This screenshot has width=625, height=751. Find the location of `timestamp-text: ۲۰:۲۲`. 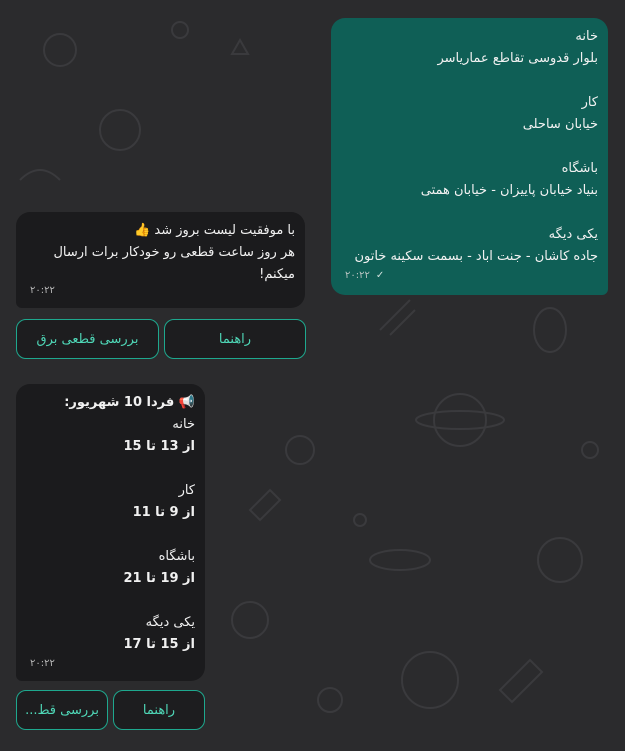

timestamp-text: ۲۰:۲۲ is located at coordinates (357, 275).